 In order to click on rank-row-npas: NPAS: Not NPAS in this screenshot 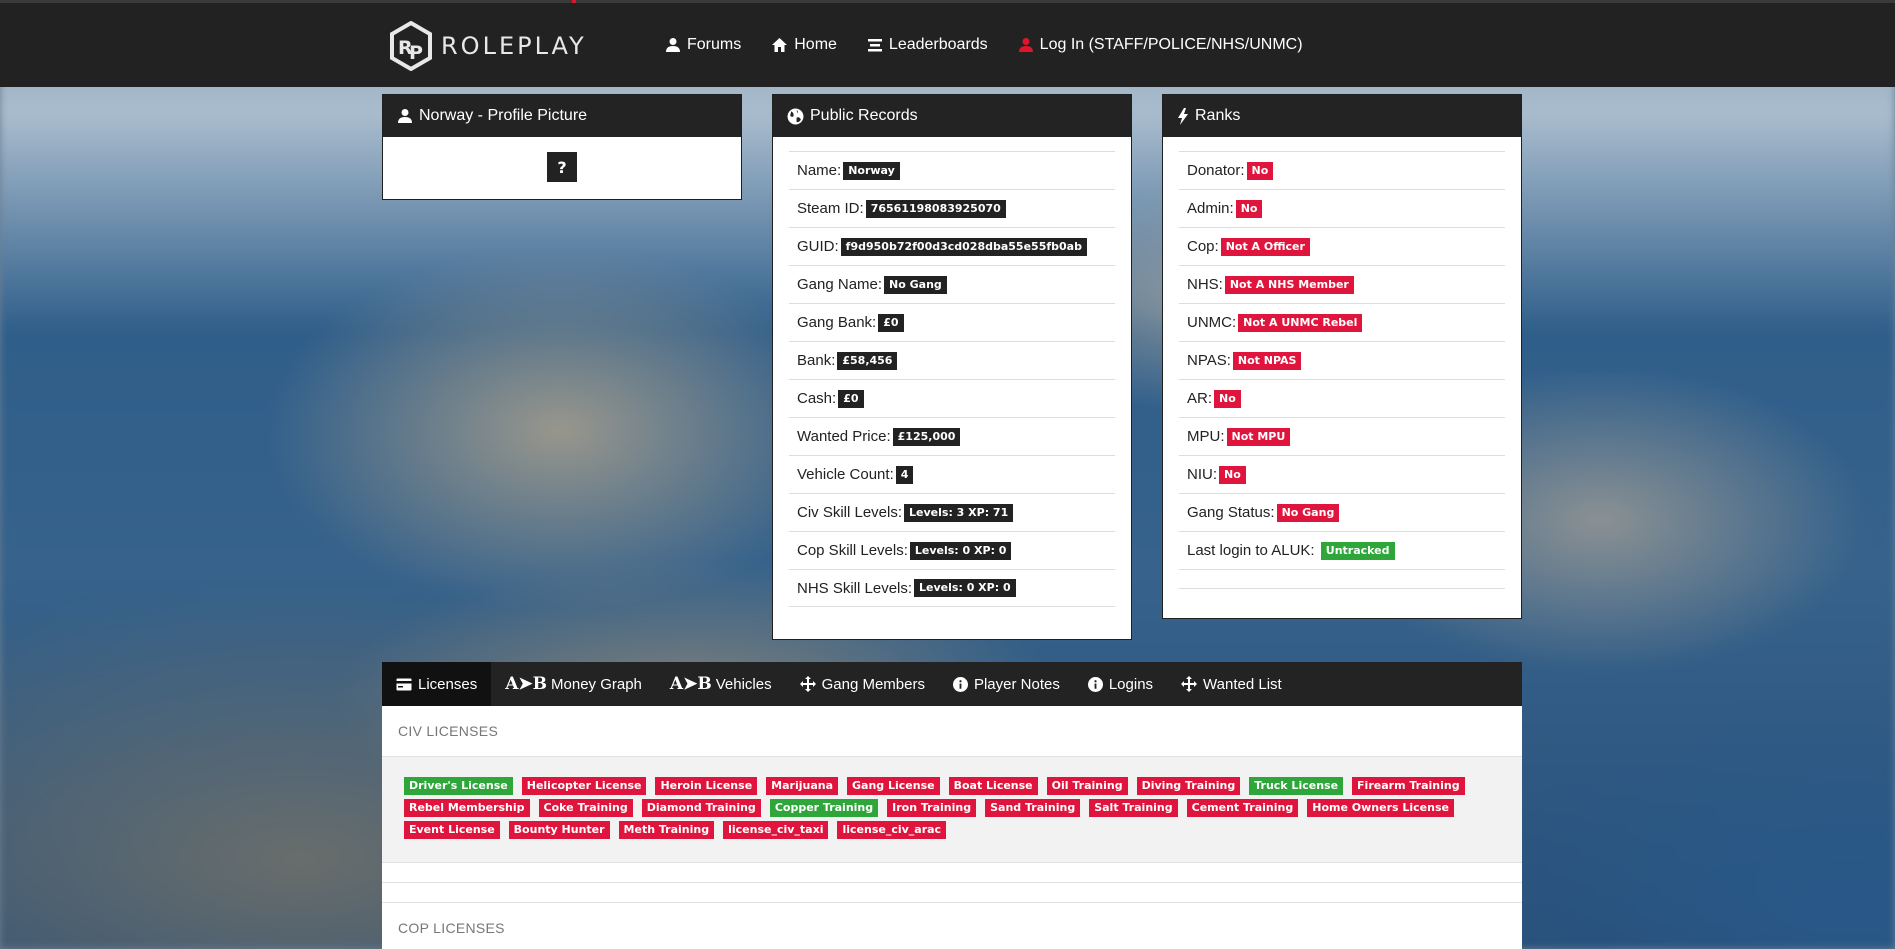, I will do `click(1342, 360)`.